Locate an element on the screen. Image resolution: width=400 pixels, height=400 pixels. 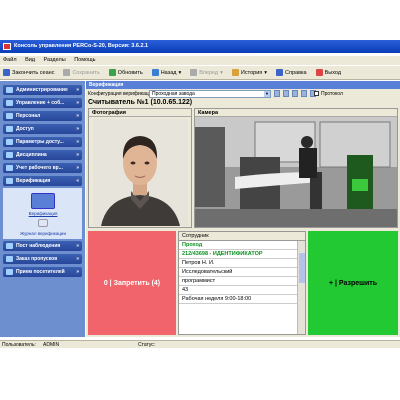
sidebar-item-administration: Администрирование» is located at coordinates (42, 90).